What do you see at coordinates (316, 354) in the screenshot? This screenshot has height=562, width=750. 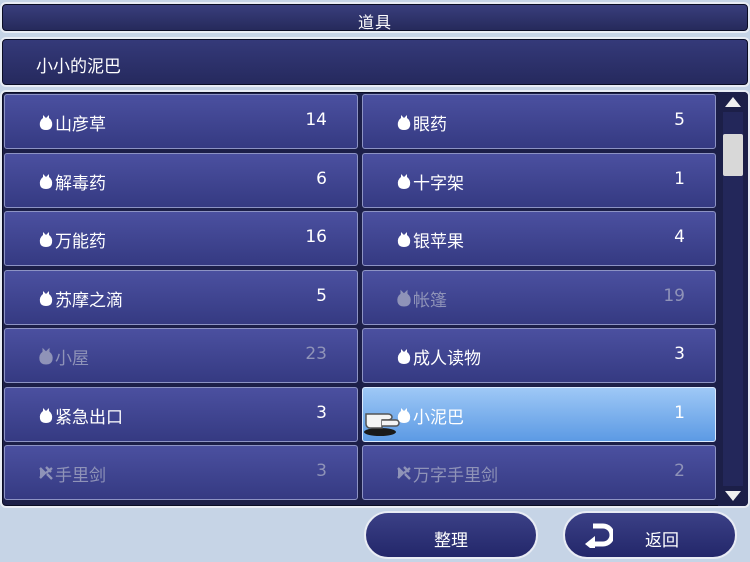 I see `item-quantity: 23` at bounding box center [316, 354].